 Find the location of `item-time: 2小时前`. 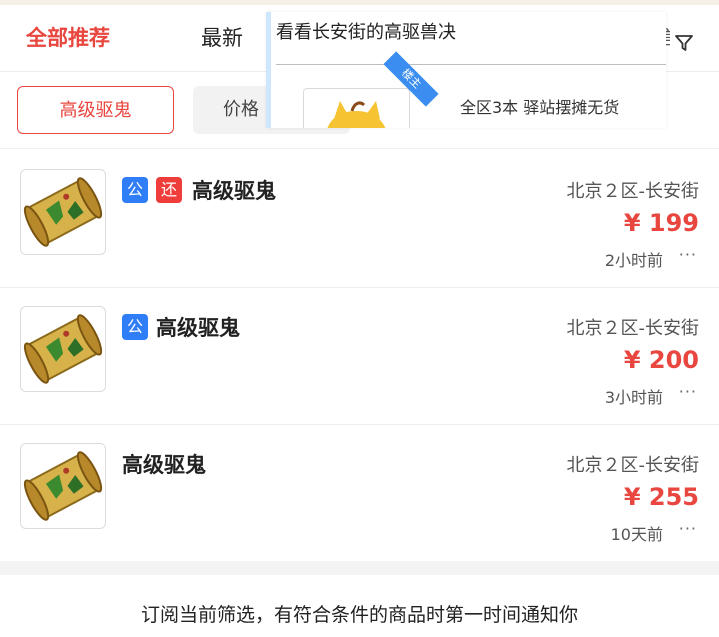

item-time: 2小时前 is located at coordinates (633, 260).